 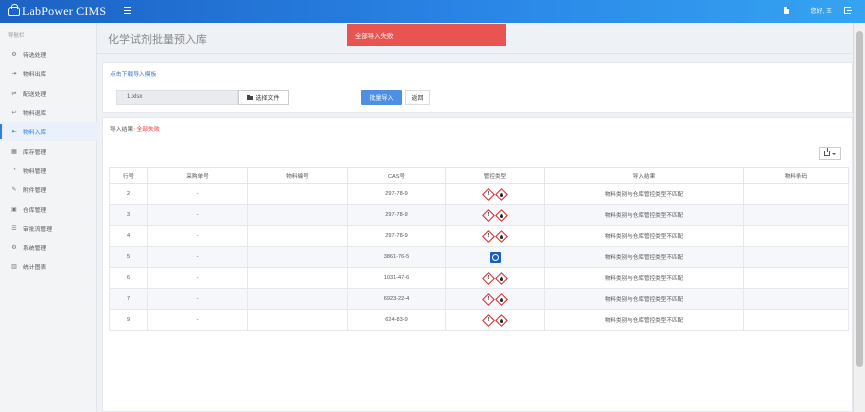 I want to click on sidebar-item-label: 审批流管理, so click(x=37, y=229).